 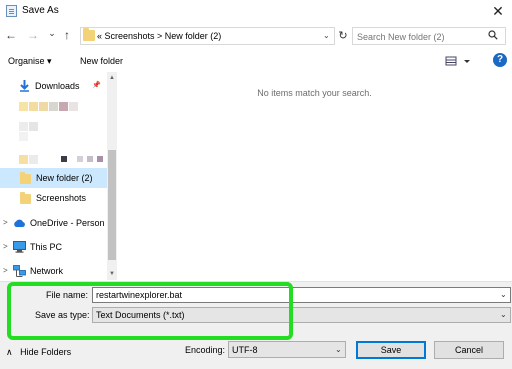 I want to click on address-dropdown-chevron-icon: ⌄, so click(x=326, y=36).